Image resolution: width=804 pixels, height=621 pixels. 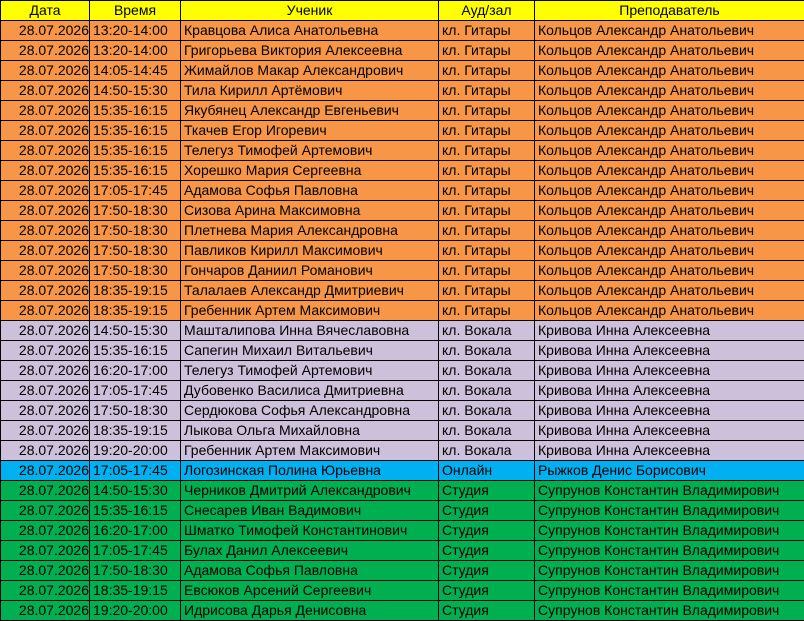 What do you see at coordinates (310, 91) in the screenshot?
I see `cell-student: Тила Кирилл Артёмович` at bounding box center [310, 91].